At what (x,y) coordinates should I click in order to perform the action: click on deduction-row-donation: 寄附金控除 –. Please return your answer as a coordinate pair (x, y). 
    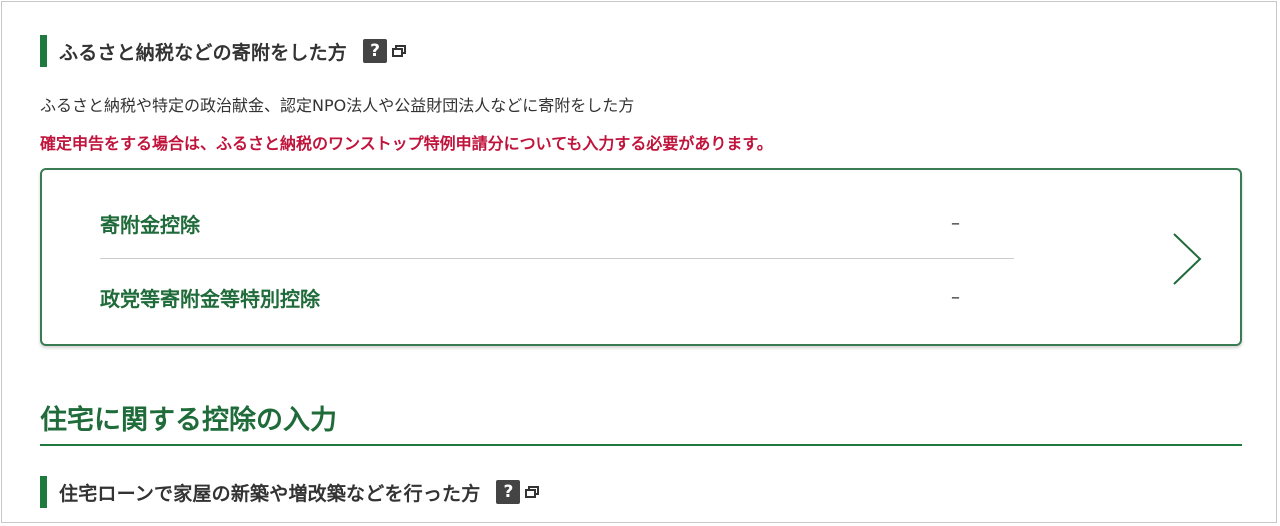
    Looking at the image, I should click on (557, 223).